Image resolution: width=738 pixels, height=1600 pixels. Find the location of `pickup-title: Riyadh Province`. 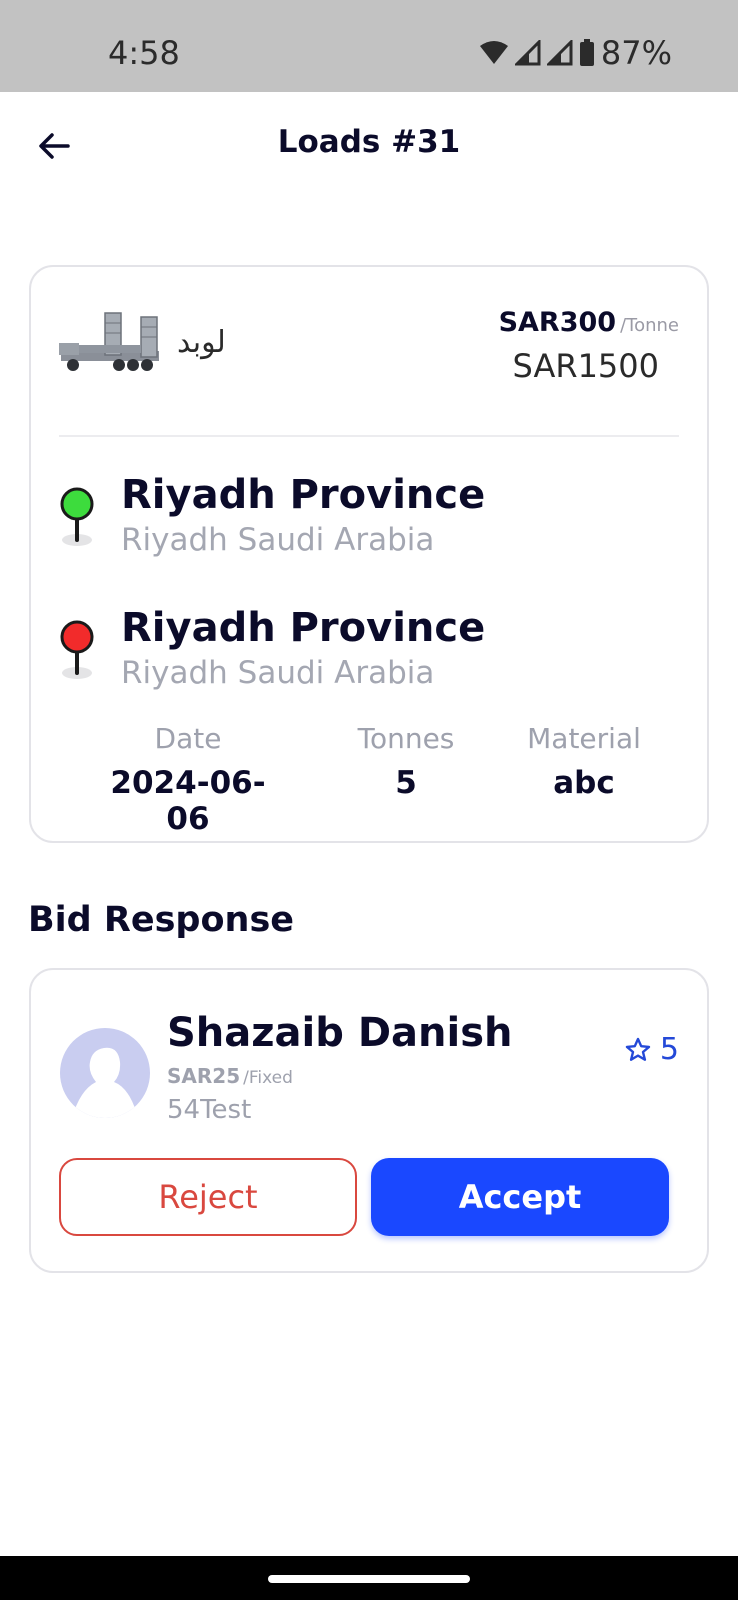

pickup-title: Riyadh Province is located at coordinates (303, 495).